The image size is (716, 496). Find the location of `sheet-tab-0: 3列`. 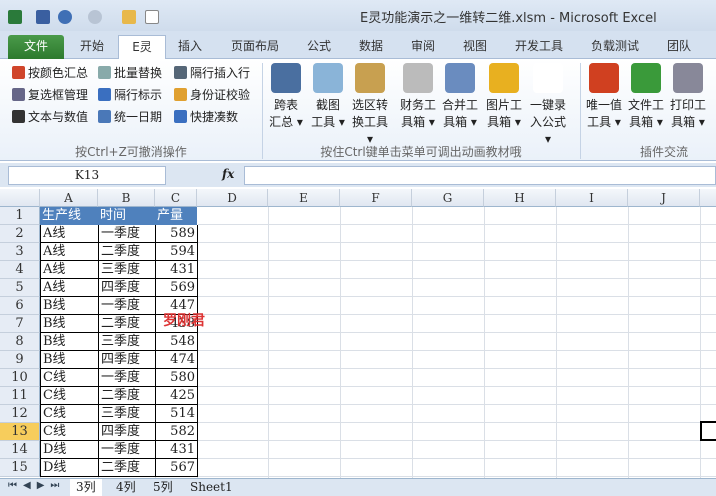

sheet-tab-0: 3列 is located at coordinates (86, 487).